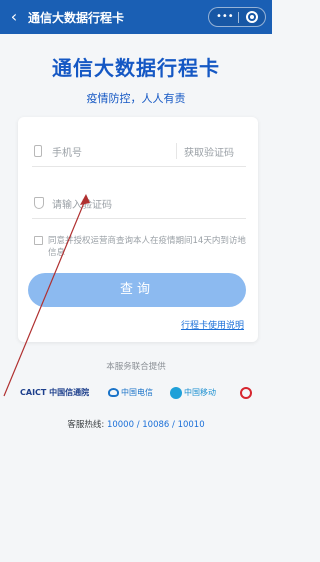  I want to click on shield-icon, so click(39, 203).